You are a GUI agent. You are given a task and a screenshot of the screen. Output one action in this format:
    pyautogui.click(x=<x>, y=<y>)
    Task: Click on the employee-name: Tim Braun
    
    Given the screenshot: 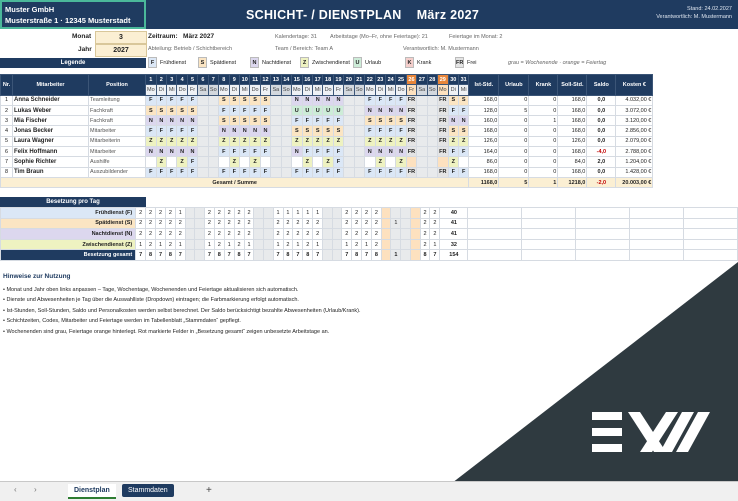 What is the action you would take?
    pyautogui.click(x=50, y=172)
    